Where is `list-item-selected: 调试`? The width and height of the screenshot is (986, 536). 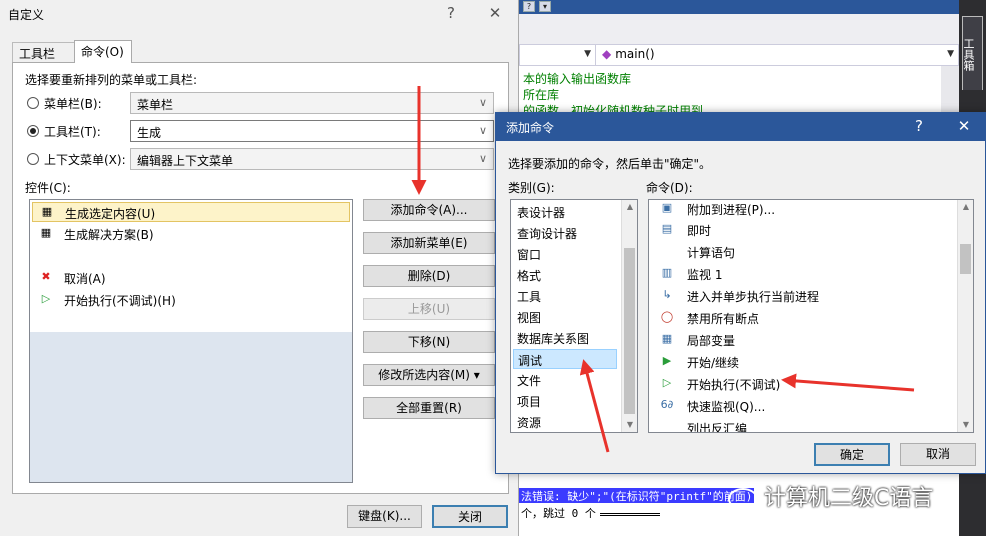 list-item-selected: 调试 is located at coordinates (565, 359).